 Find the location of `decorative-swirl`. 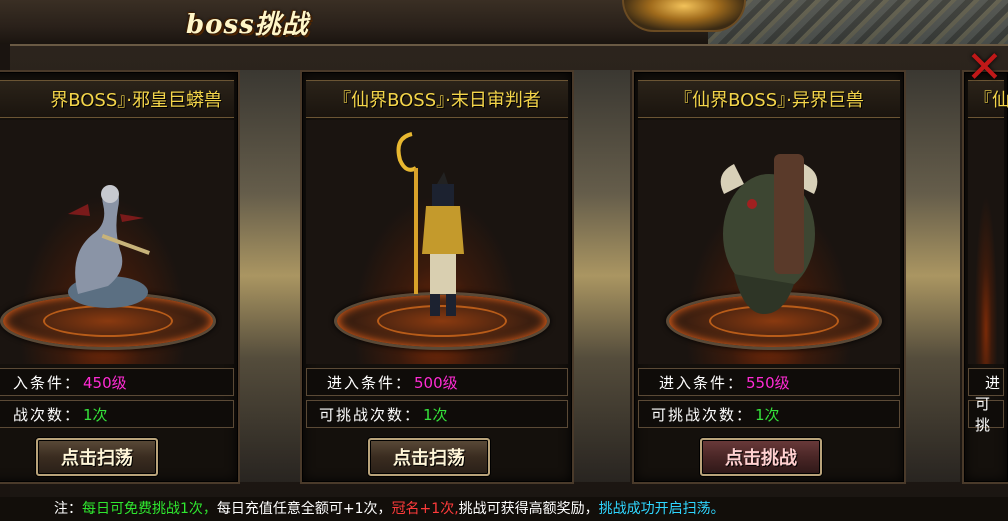

decorative-swirl is located at coordinates (858, 22).